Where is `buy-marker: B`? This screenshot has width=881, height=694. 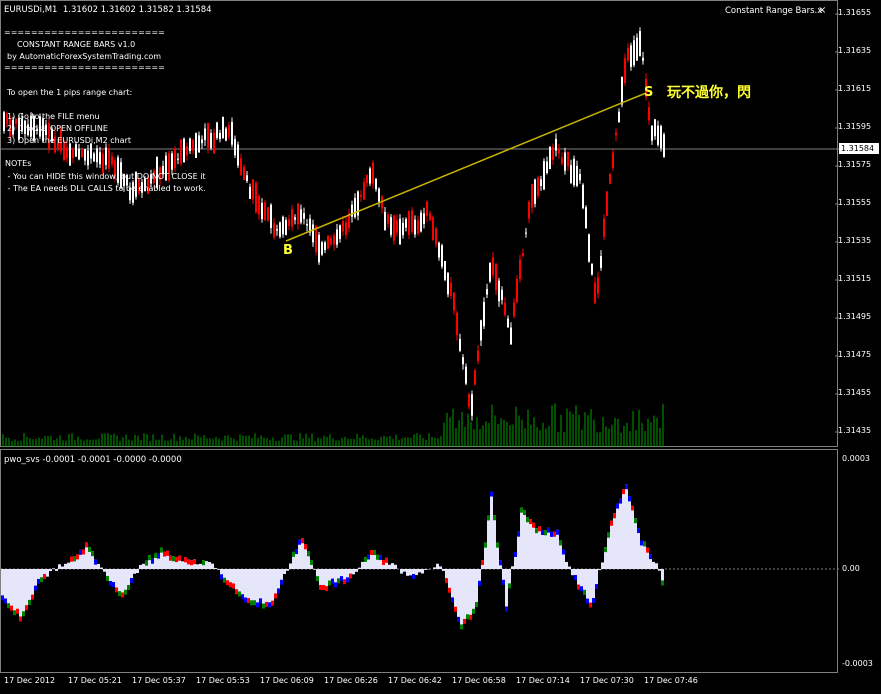
buy-marker: B is located at coordinates (288, 250).